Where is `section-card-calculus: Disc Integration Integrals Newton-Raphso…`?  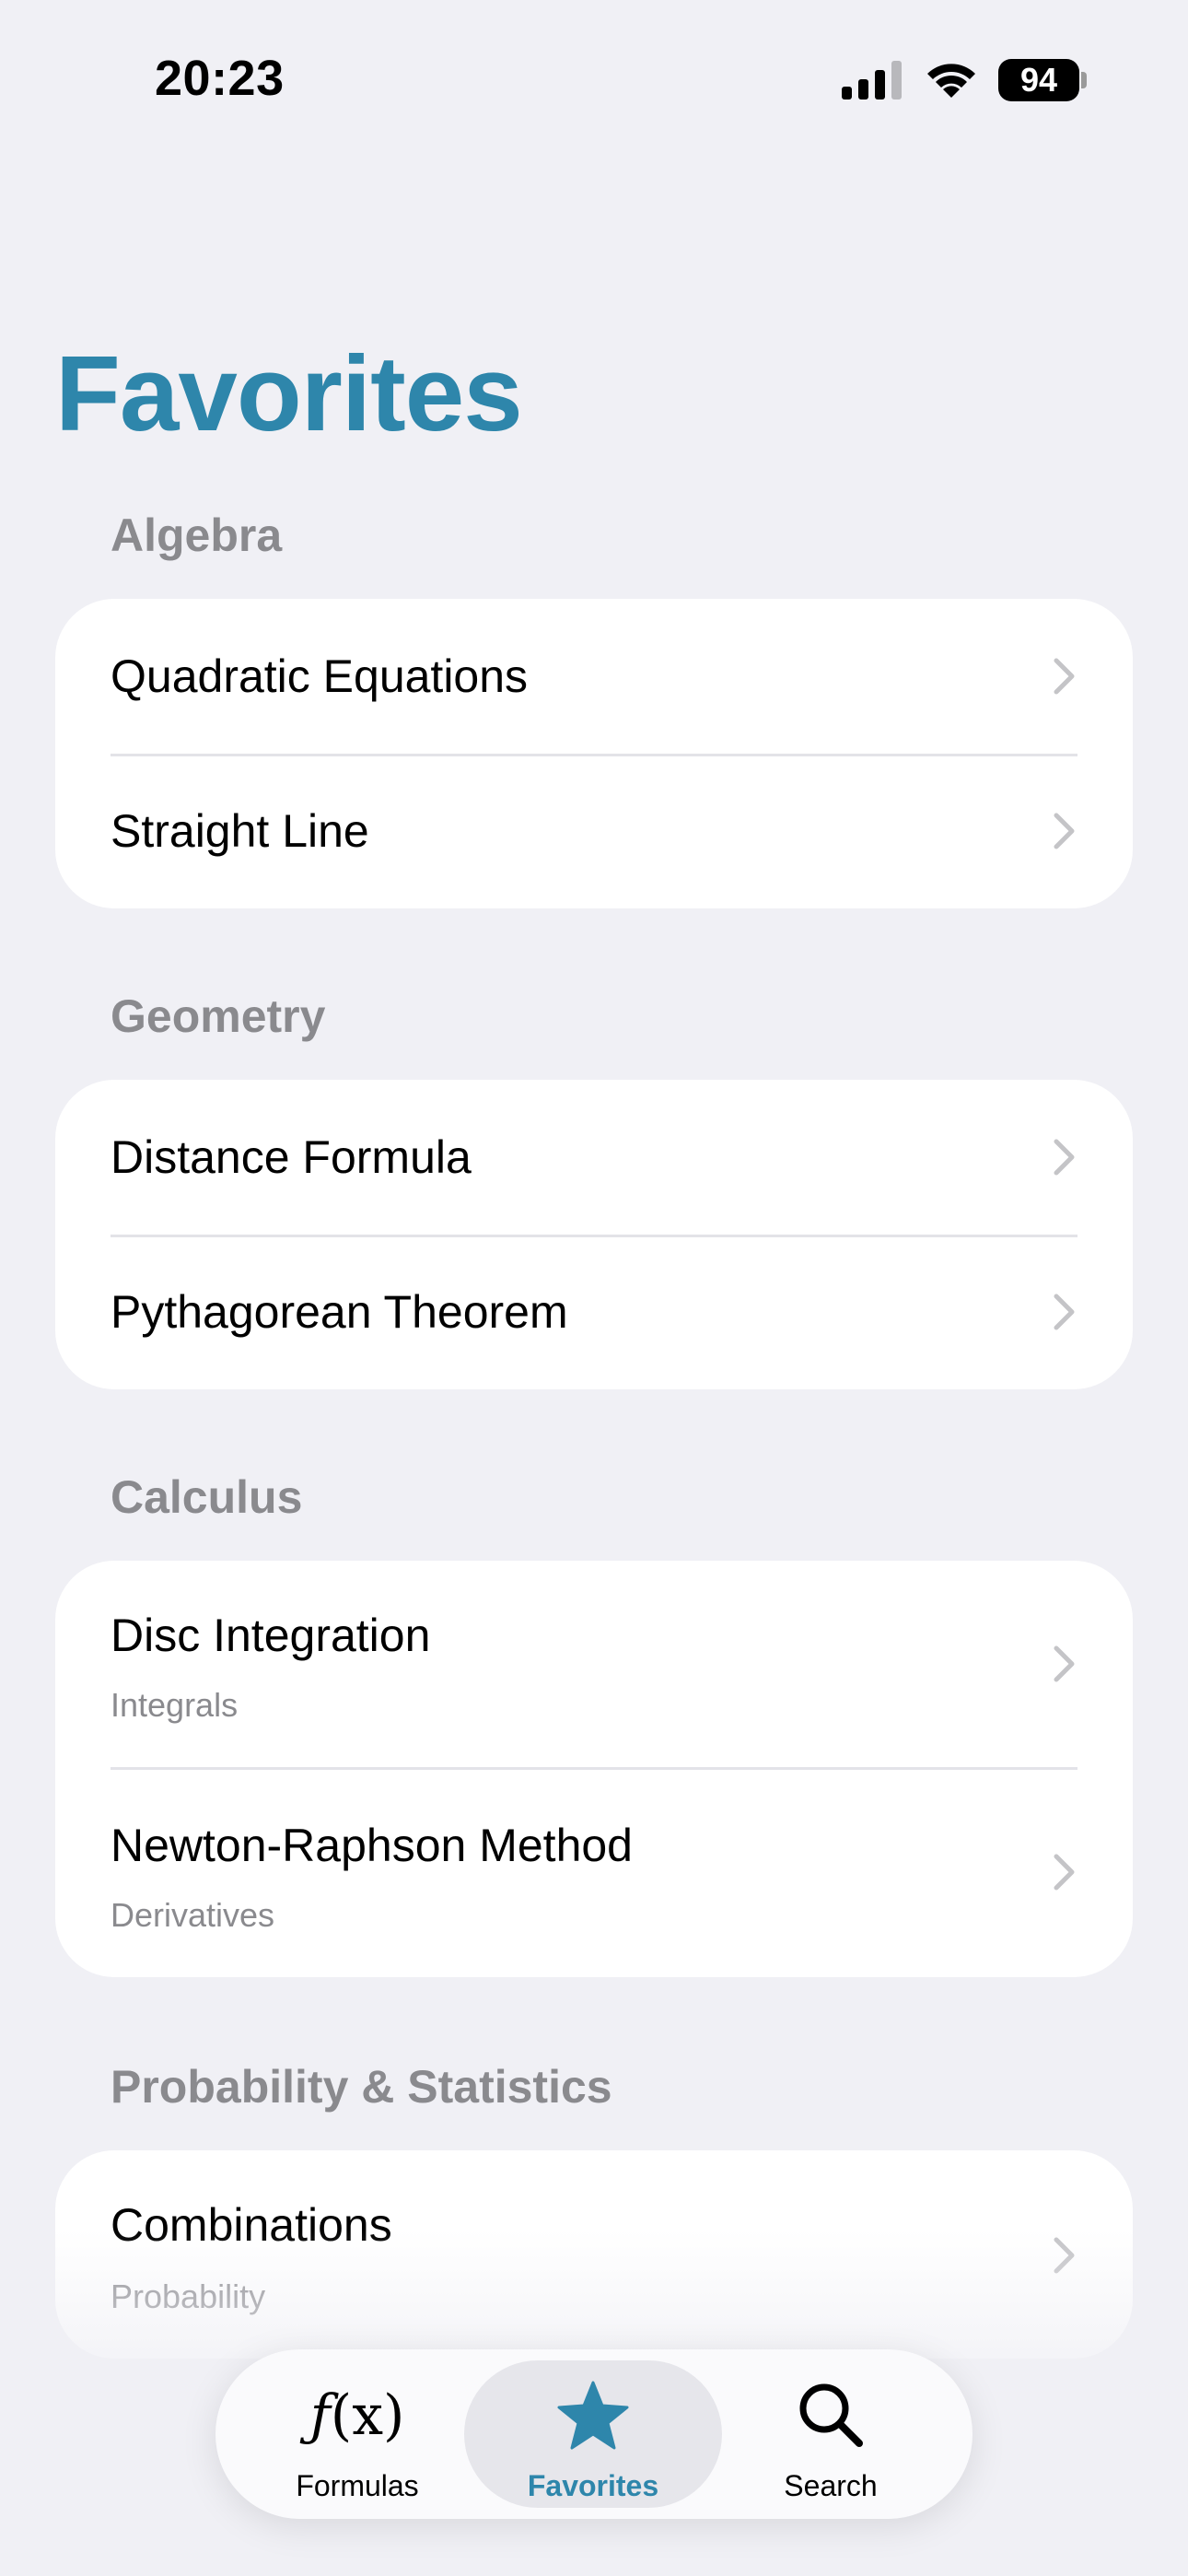
section-card-calculus: Disc Integration Integrals Newton-Raphso… is located at coordinates (594, 1769).